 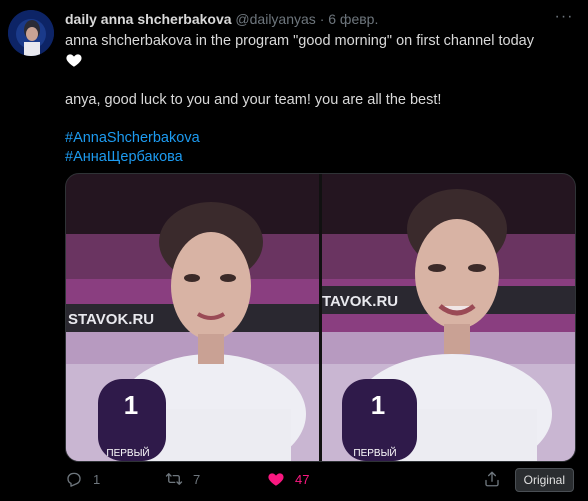 I want to click on hashtag-link: #АннаЩербакова, so click(x=317, y=157).